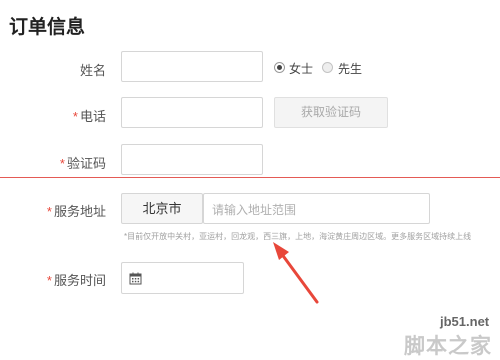  I want to click on annotation-arrow, so click(296, 273).